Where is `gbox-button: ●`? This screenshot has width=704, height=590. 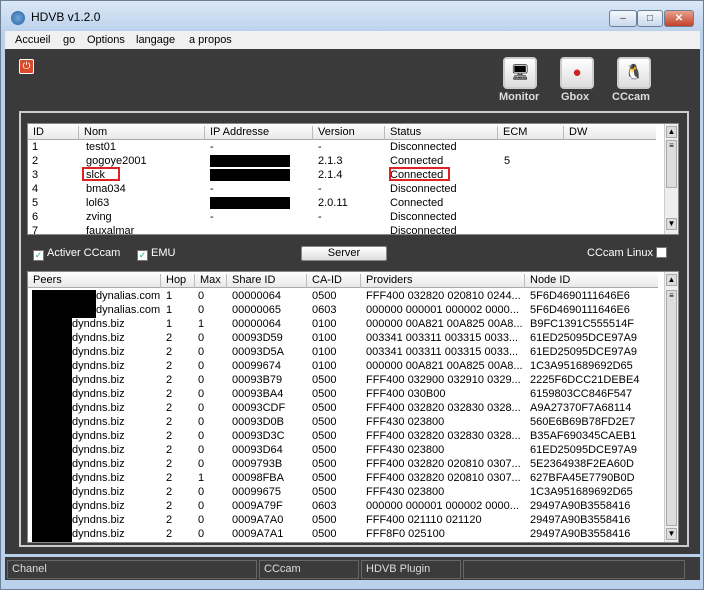
gbox-button: ● is located at coordinates (577, 73).